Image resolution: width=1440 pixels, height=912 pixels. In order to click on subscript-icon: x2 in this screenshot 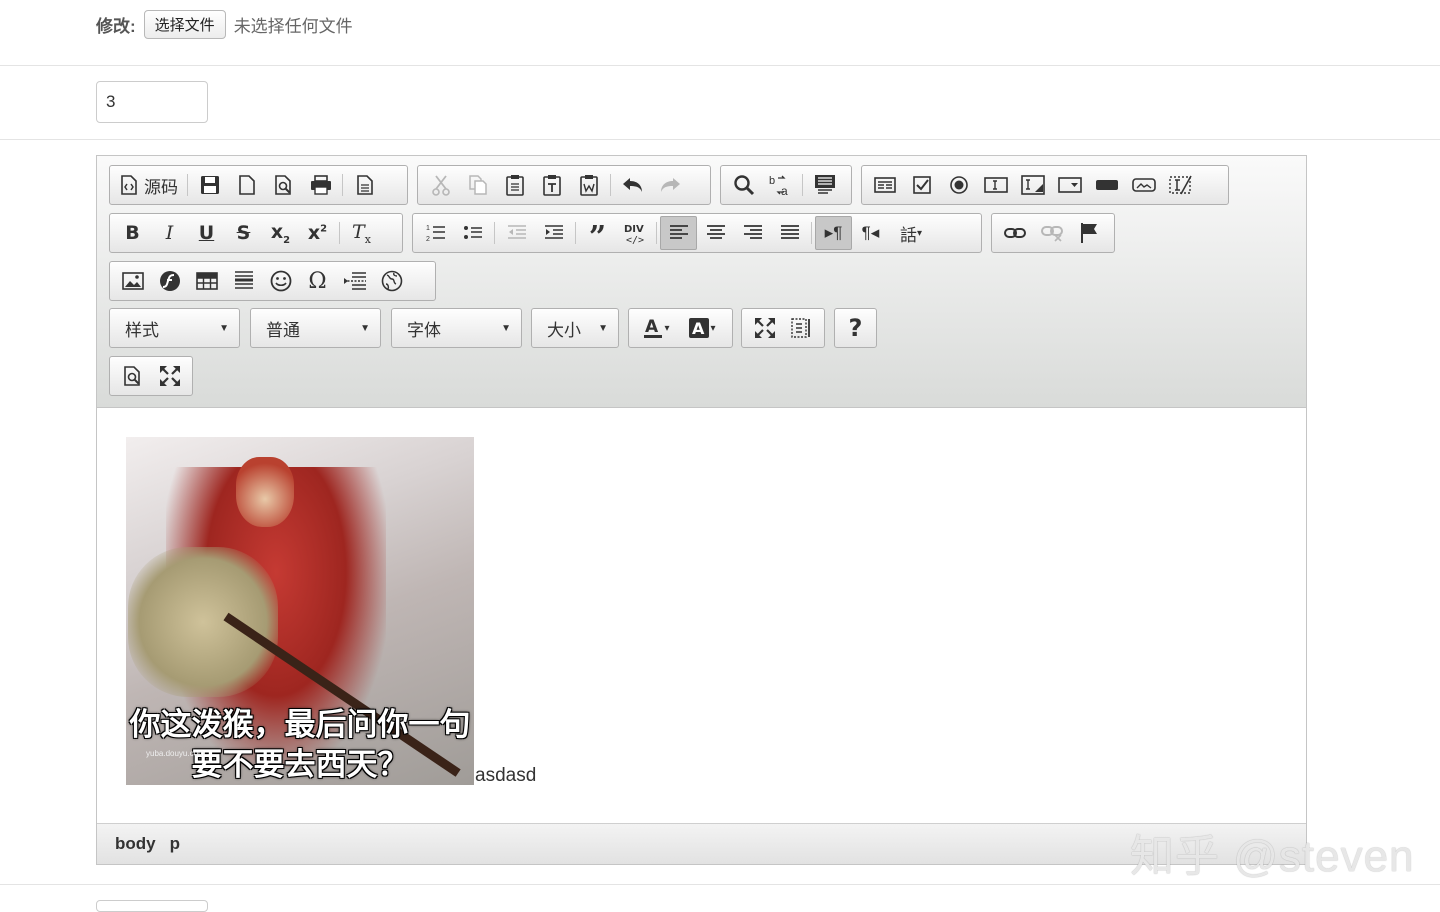, I will do `click(280, 233)`.